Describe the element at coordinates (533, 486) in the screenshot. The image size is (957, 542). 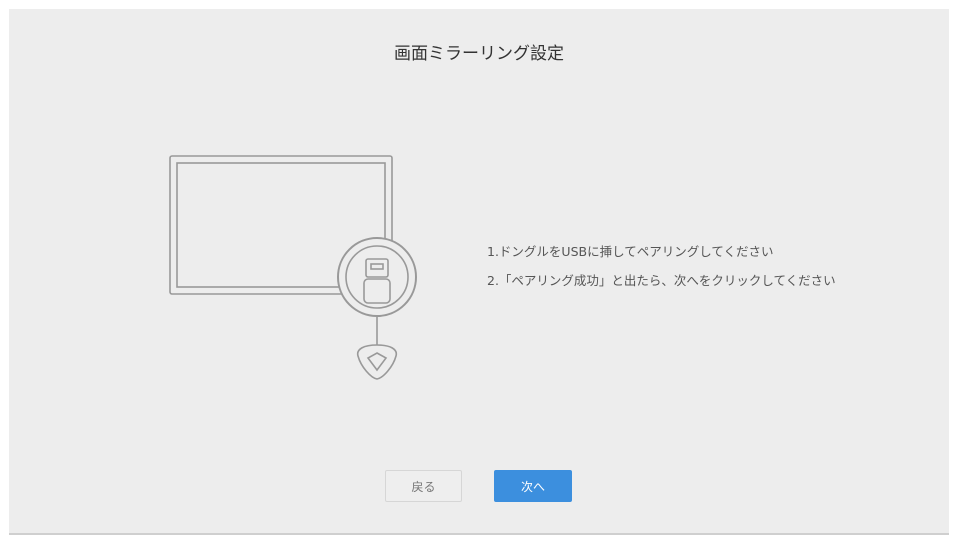
I see `next-button: 次へ` at that location.